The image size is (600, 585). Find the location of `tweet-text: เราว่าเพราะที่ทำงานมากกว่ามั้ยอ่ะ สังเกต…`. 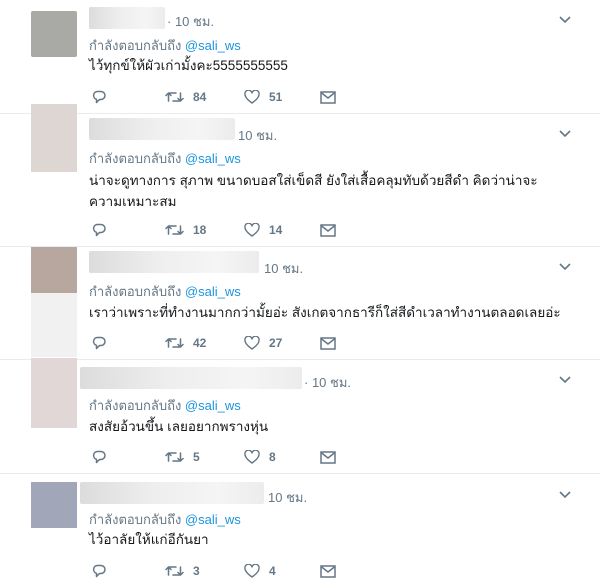

tweet-text: เราว่าเพราะที่ทำงานมากกว่ามั้ยอ่ะ สังเกต… is located at coordinates (325, 312).